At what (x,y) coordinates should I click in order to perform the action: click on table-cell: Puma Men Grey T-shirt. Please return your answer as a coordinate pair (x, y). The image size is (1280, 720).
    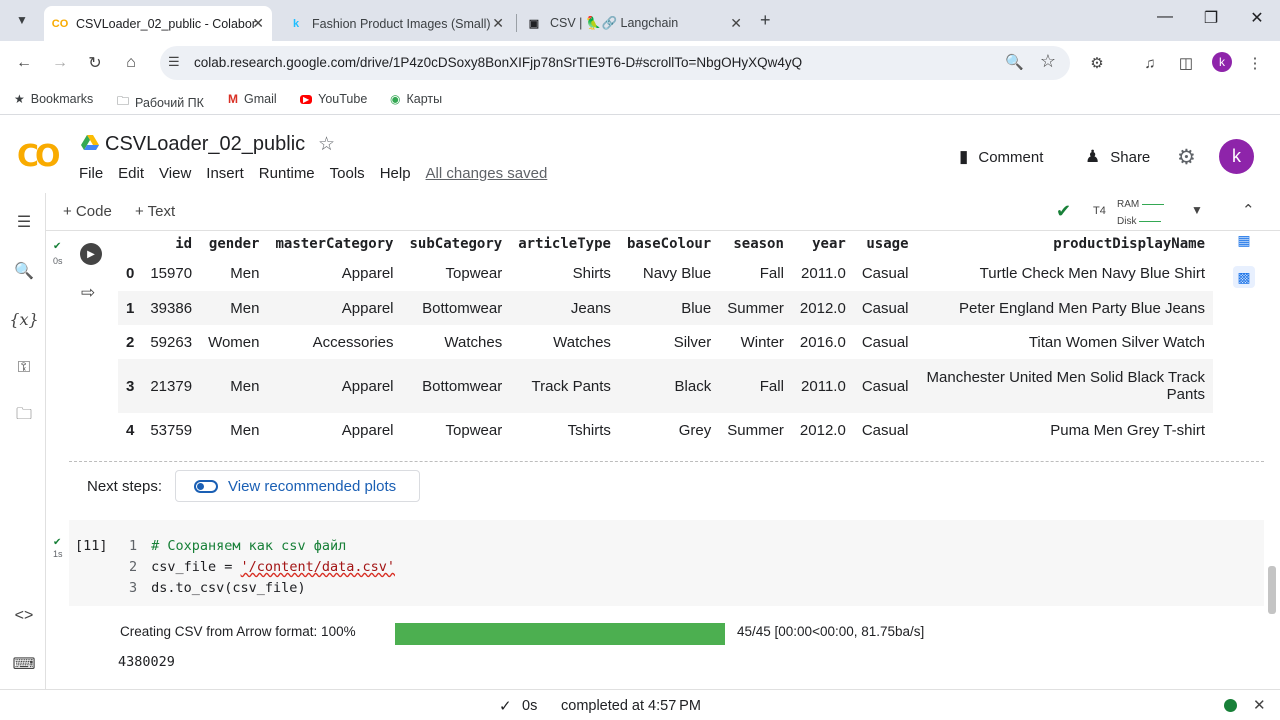
    Looking at the image, I should click on (1127, 430).